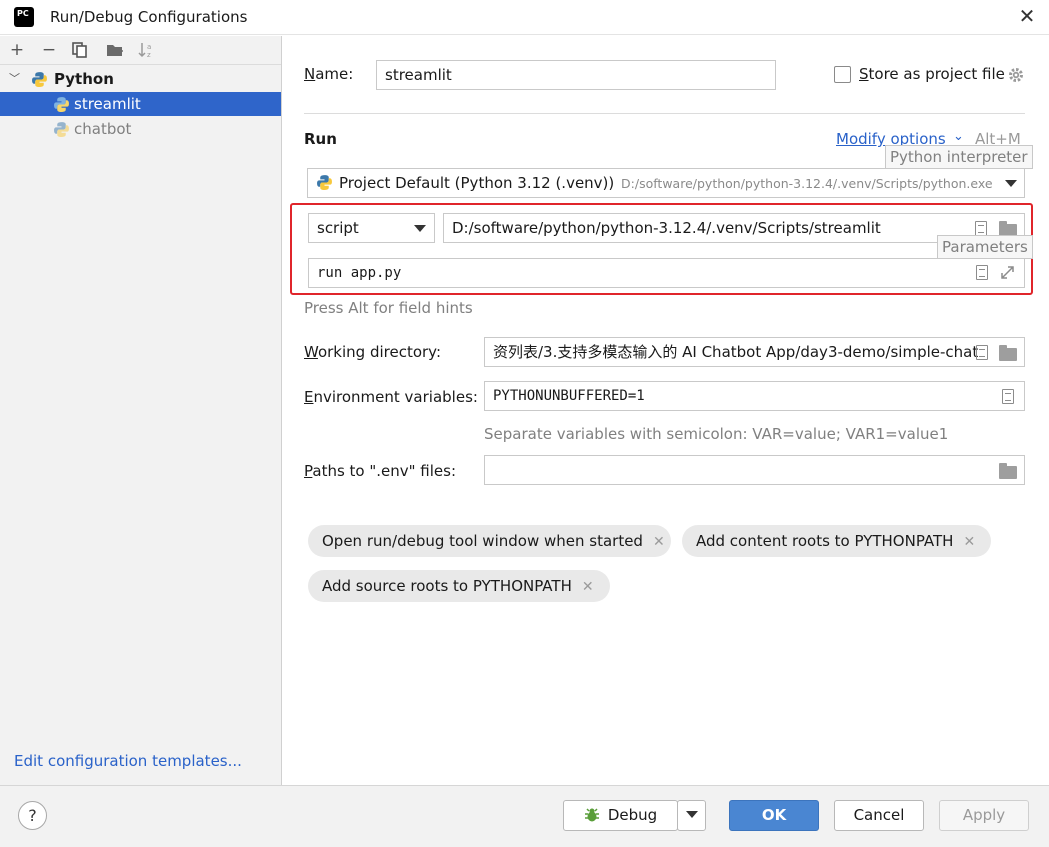 Image resolution: width=1049 pixels, height=847 pixels. Describe the element at coordinates (666, 273) in the screenshot. I see `parameters-input: run app.py` at that location.